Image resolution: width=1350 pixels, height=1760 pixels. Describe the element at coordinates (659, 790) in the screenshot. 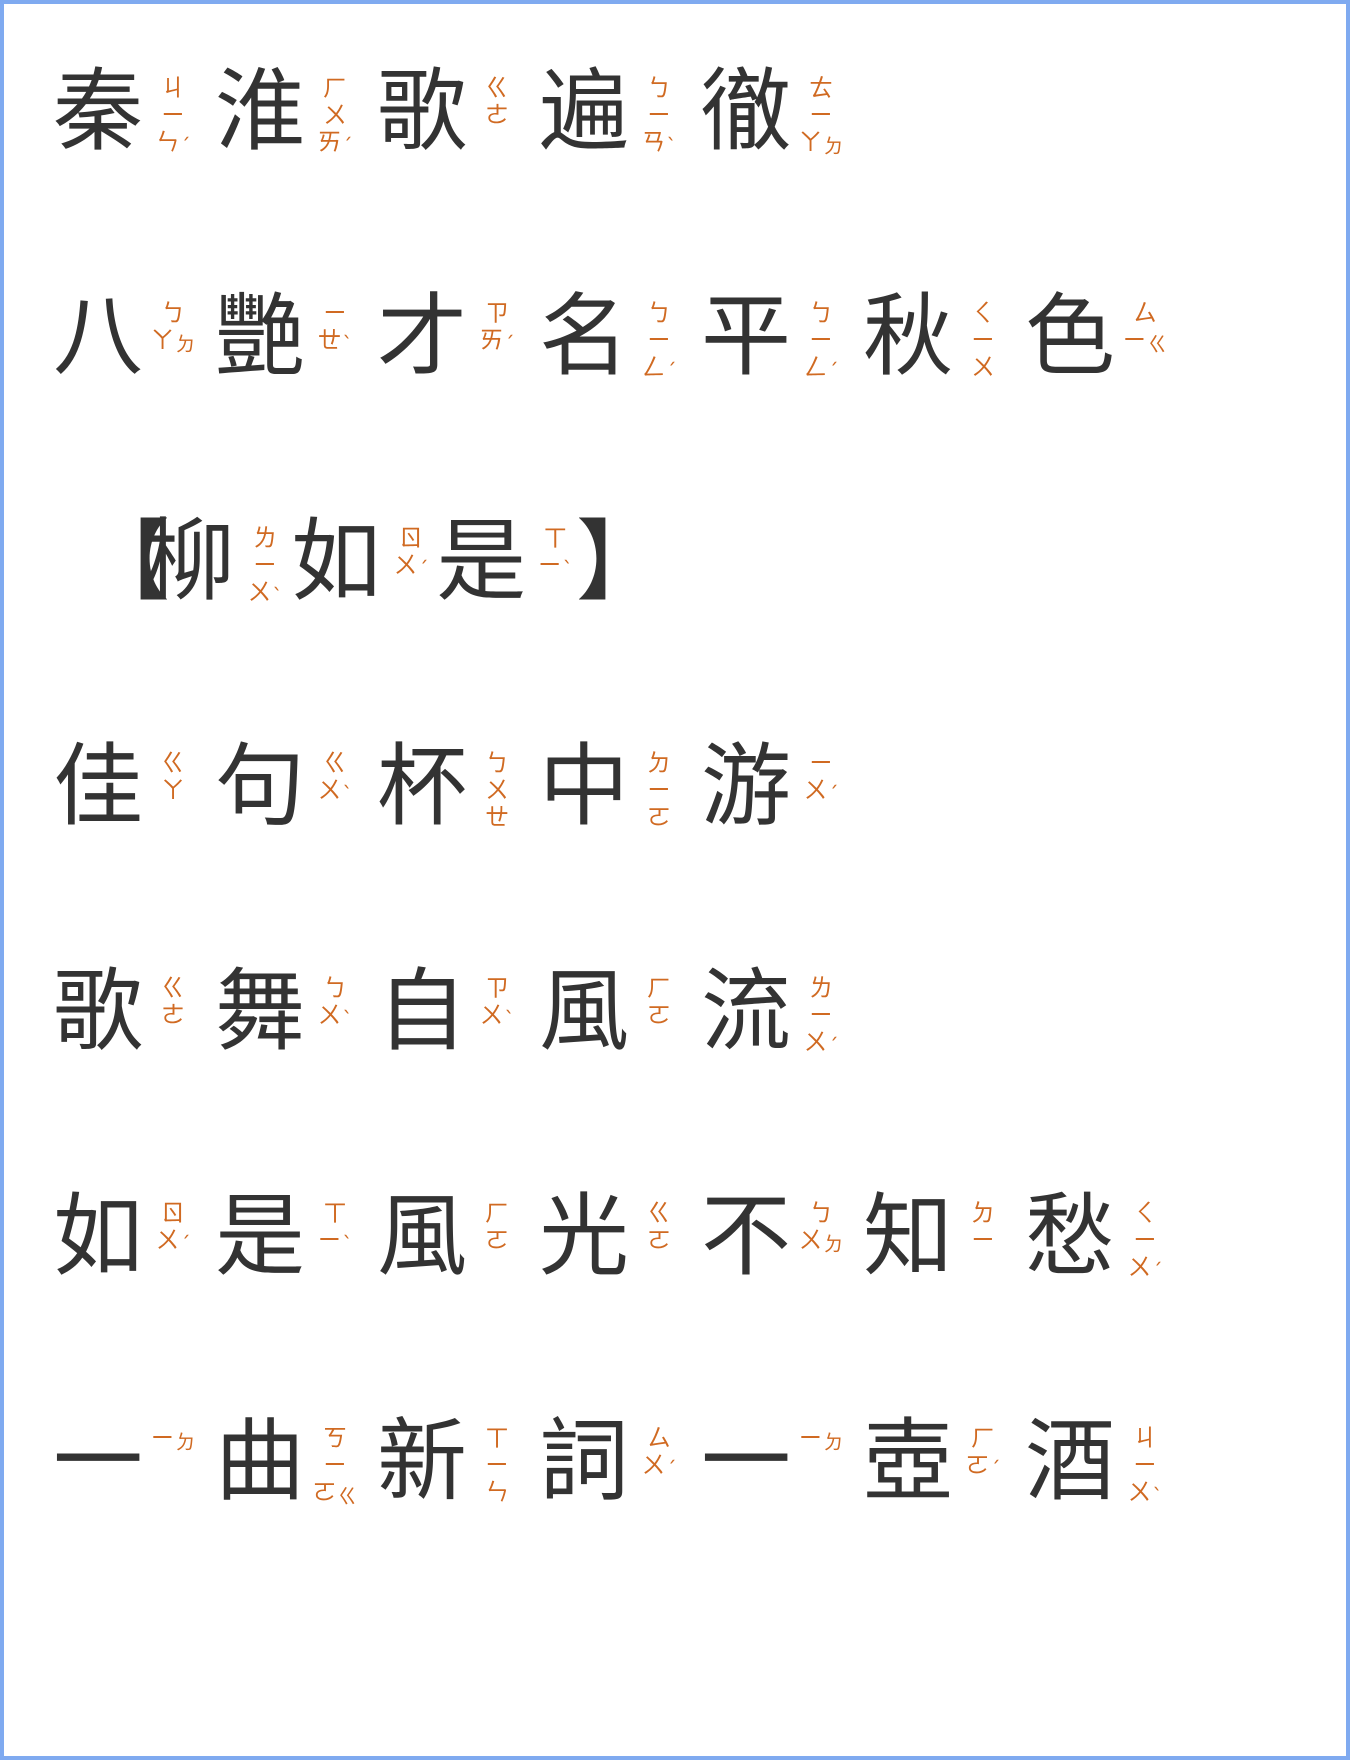

I see `zhuyin-annotation: ㄉㄧㄛ` at that location.